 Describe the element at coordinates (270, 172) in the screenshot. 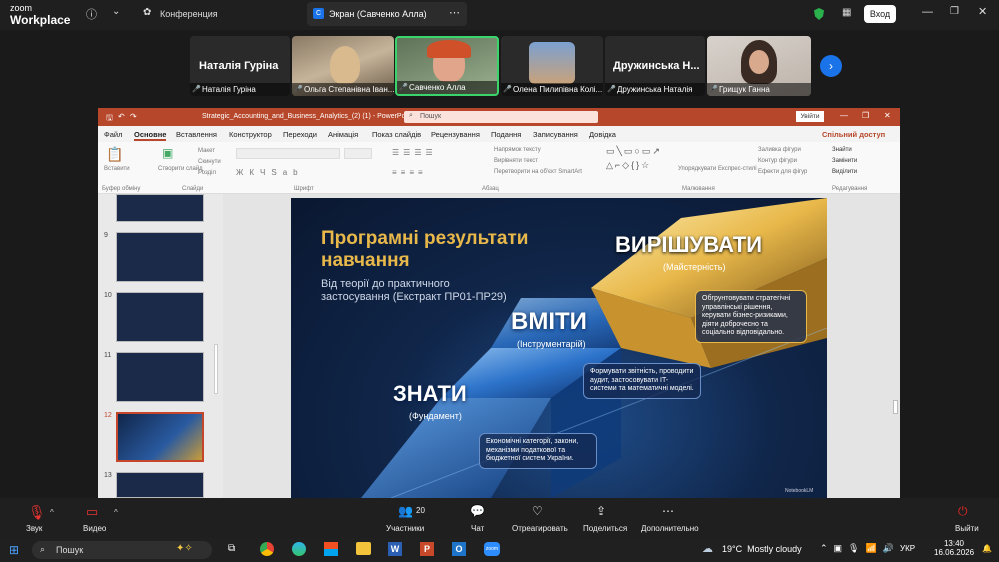

I see `font-format-icons: ЖКЧSab` at that location.